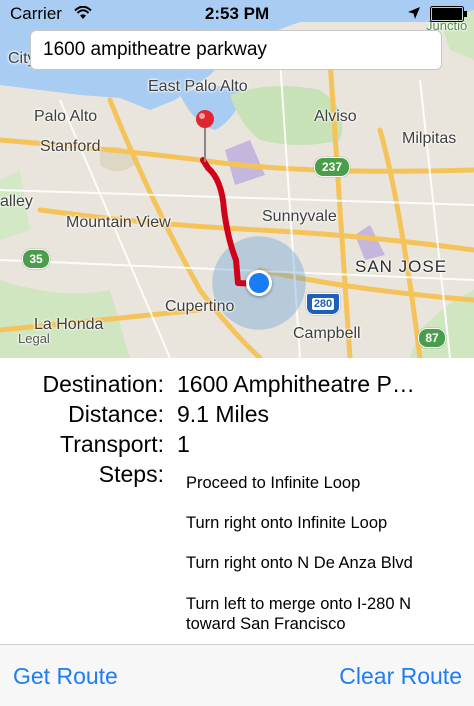 The image size is (474, 706). What do you see at coordinates (401, 266) in the screenshot?
I see `map-label-san-jose: SAN JOSE` at bounding box center [401, 266].